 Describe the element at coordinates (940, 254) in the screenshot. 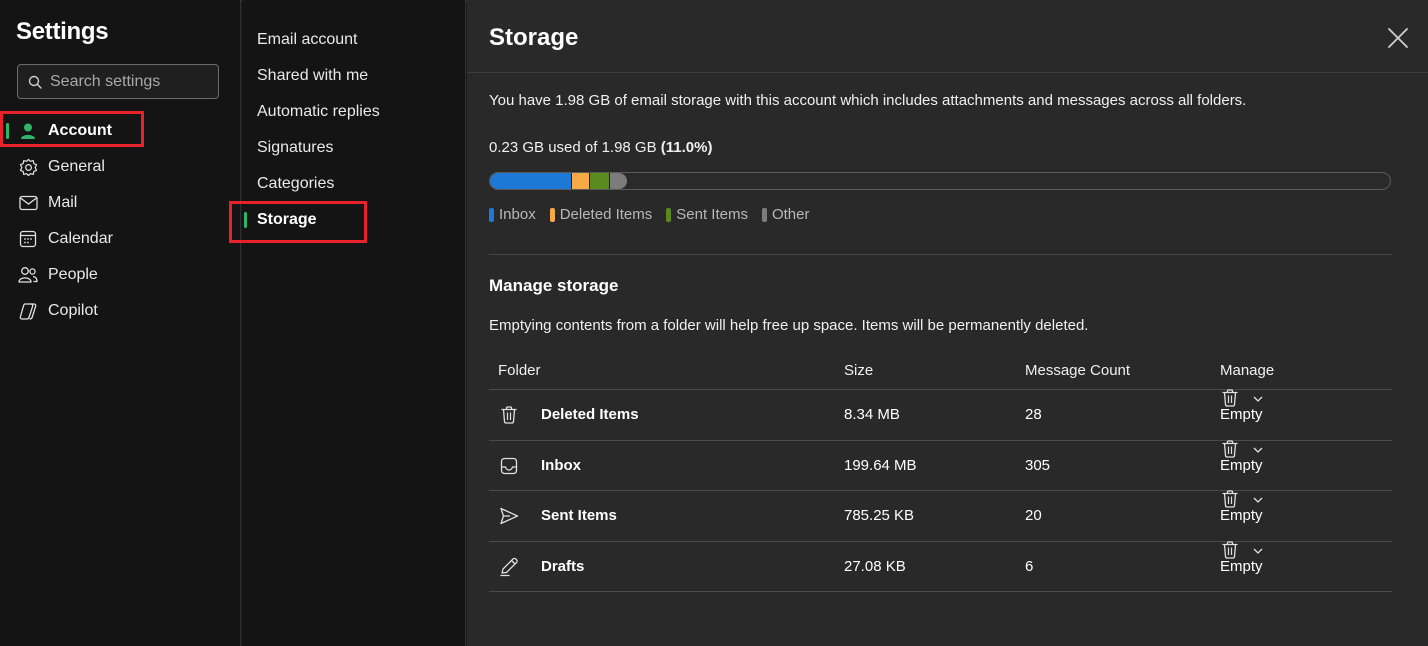

I see `section-divider` at that location.